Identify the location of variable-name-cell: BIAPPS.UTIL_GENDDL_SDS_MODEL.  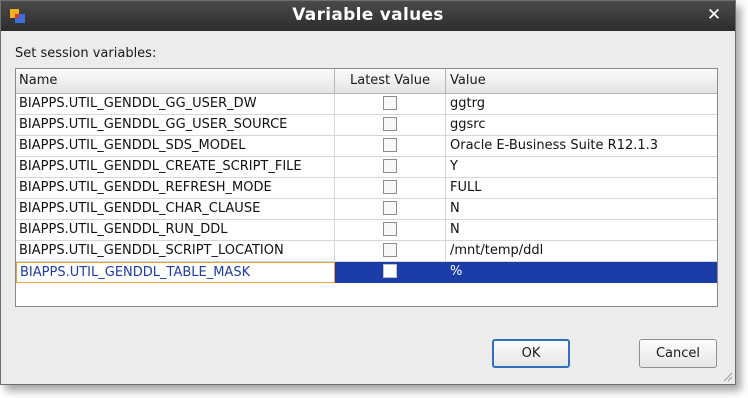
(175, 146).